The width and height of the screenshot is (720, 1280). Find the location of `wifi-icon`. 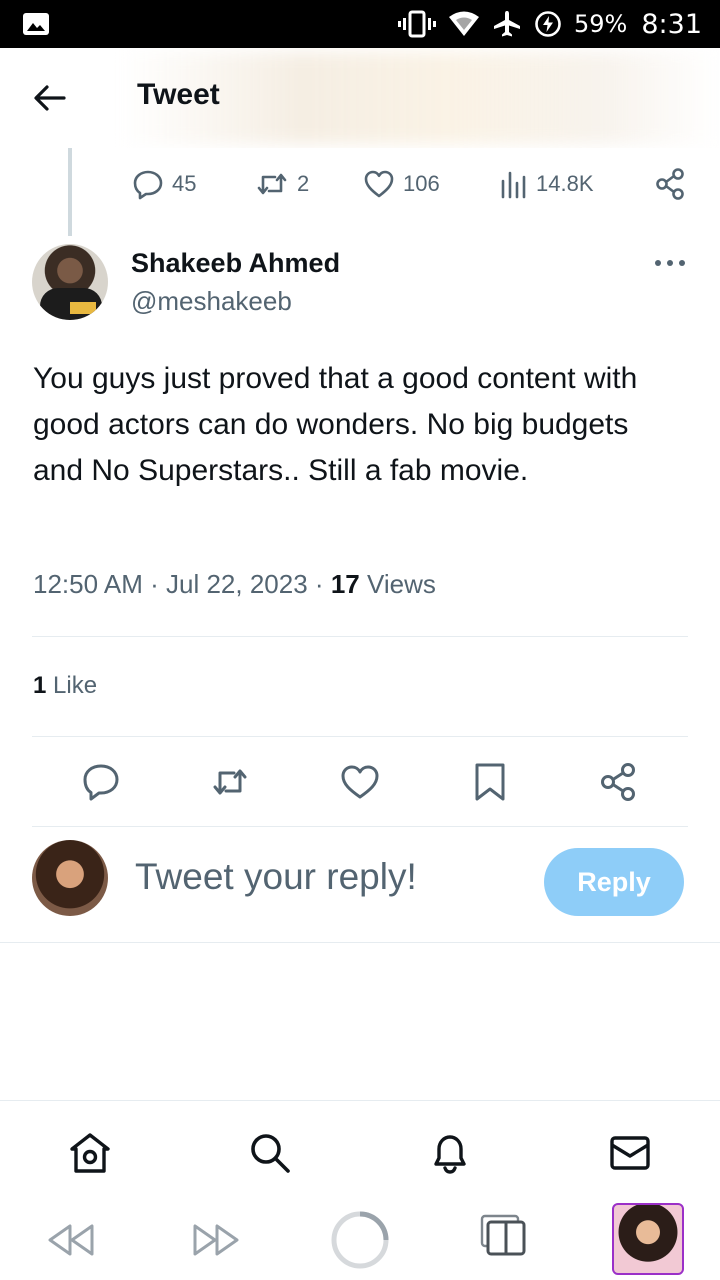

wifi-icon is located at coordinates (464, 23).